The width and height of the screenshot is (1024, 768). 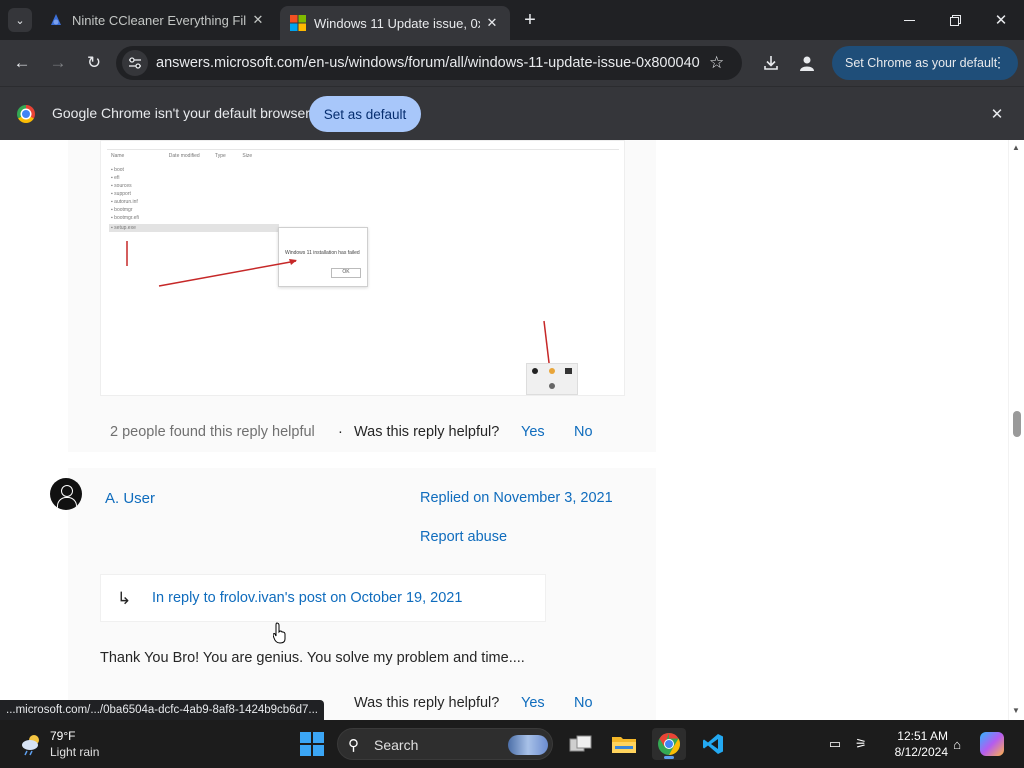 I want to click on page-scrollbar: ▲ ▼, so click(x=1016, y=430).